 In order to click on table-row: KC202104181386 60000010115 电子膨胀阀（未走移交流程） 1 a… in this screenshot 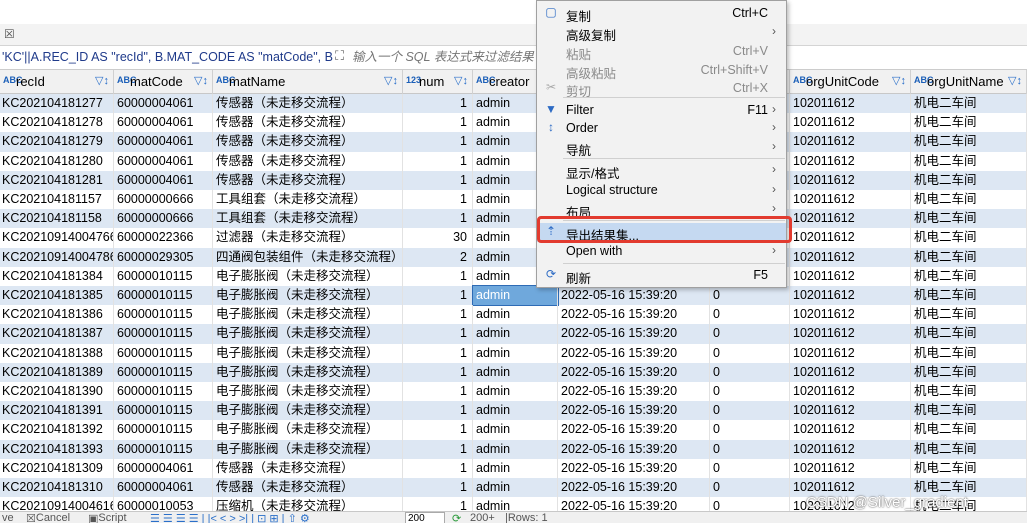, I will do `click(513, 315)`.